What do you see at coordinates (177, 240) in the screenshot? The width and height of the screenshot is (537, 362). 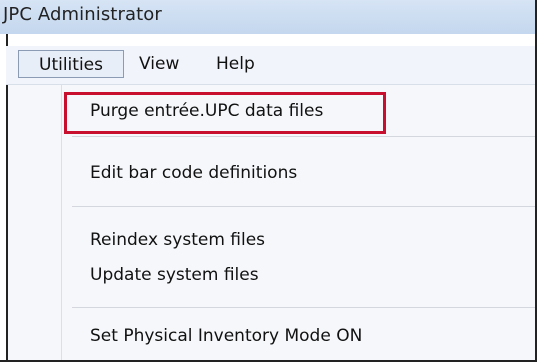 I see `menu-item-reindex-system-files: Reindex system files` at bounding box center [177, 240].